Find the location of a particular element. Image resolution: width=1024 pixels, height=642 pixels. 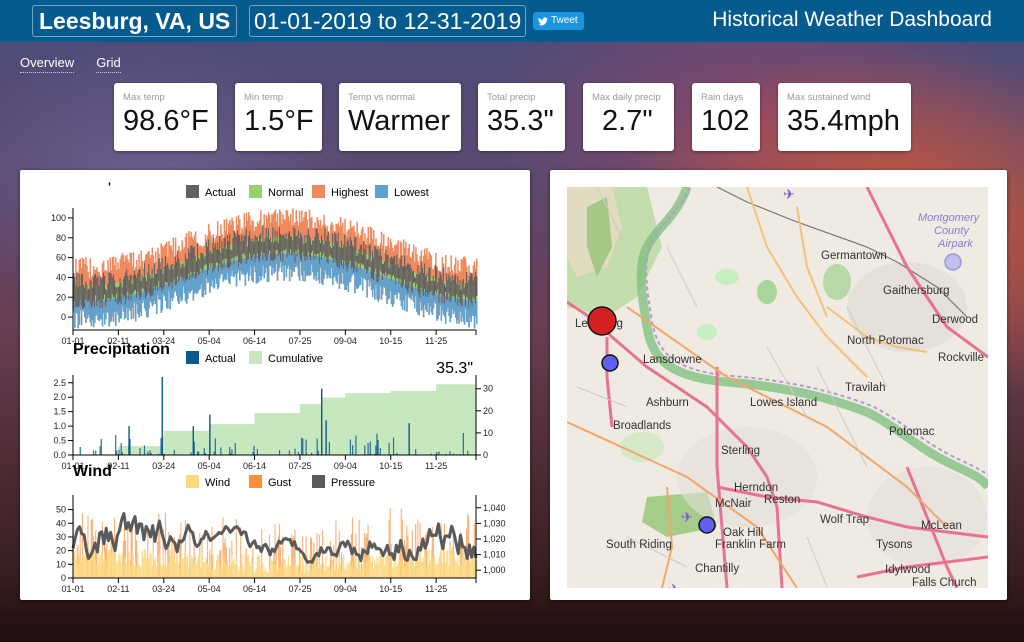

tweet-button: Tweet is located at coordinates (558, 21).